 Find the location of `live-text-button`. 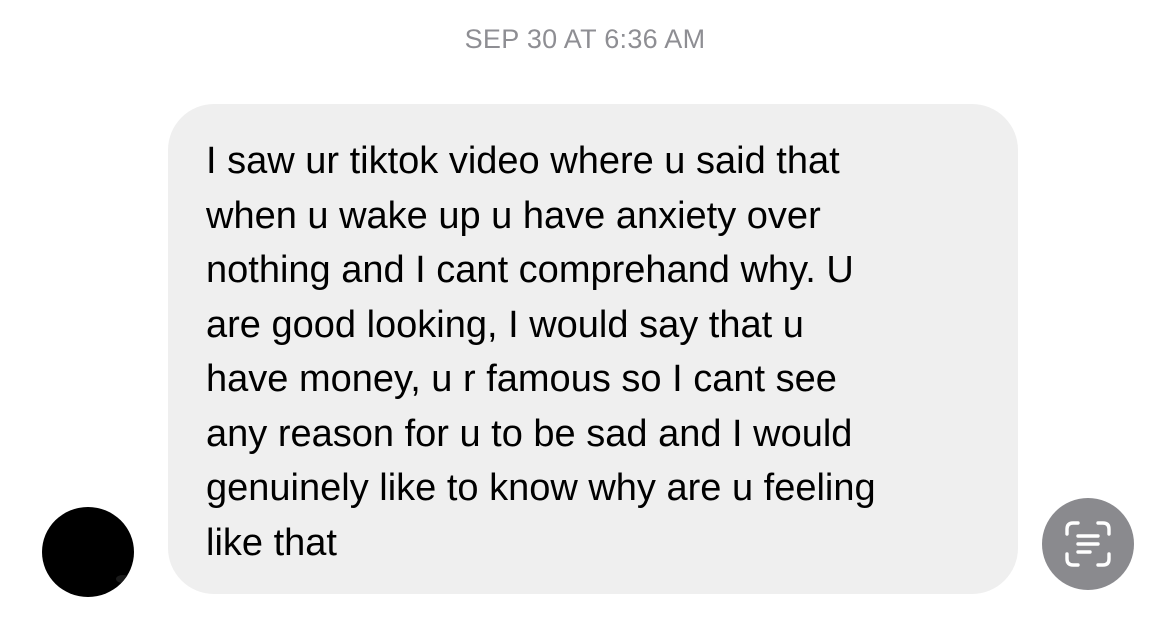

live-text-button is located at coordinates (1088, 544).